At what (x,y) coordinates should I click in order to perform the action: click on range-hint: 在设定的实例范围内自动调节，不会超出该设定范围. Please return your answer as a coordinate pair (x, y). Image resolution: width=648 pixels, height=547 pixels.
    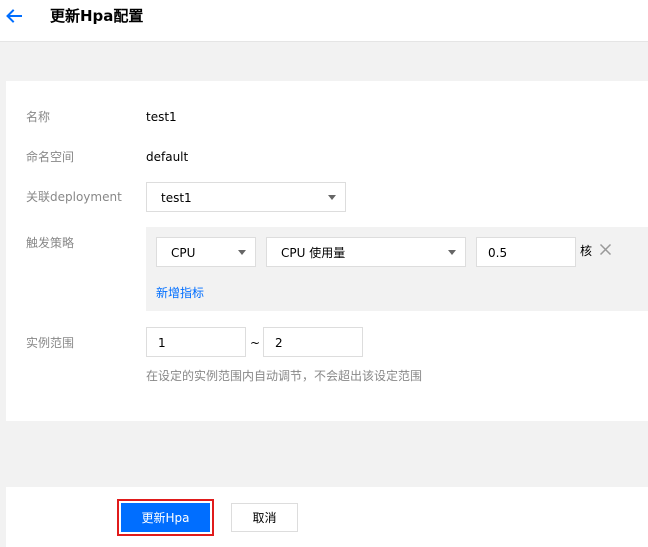
    Looking at the image, I should click on (284, 376).